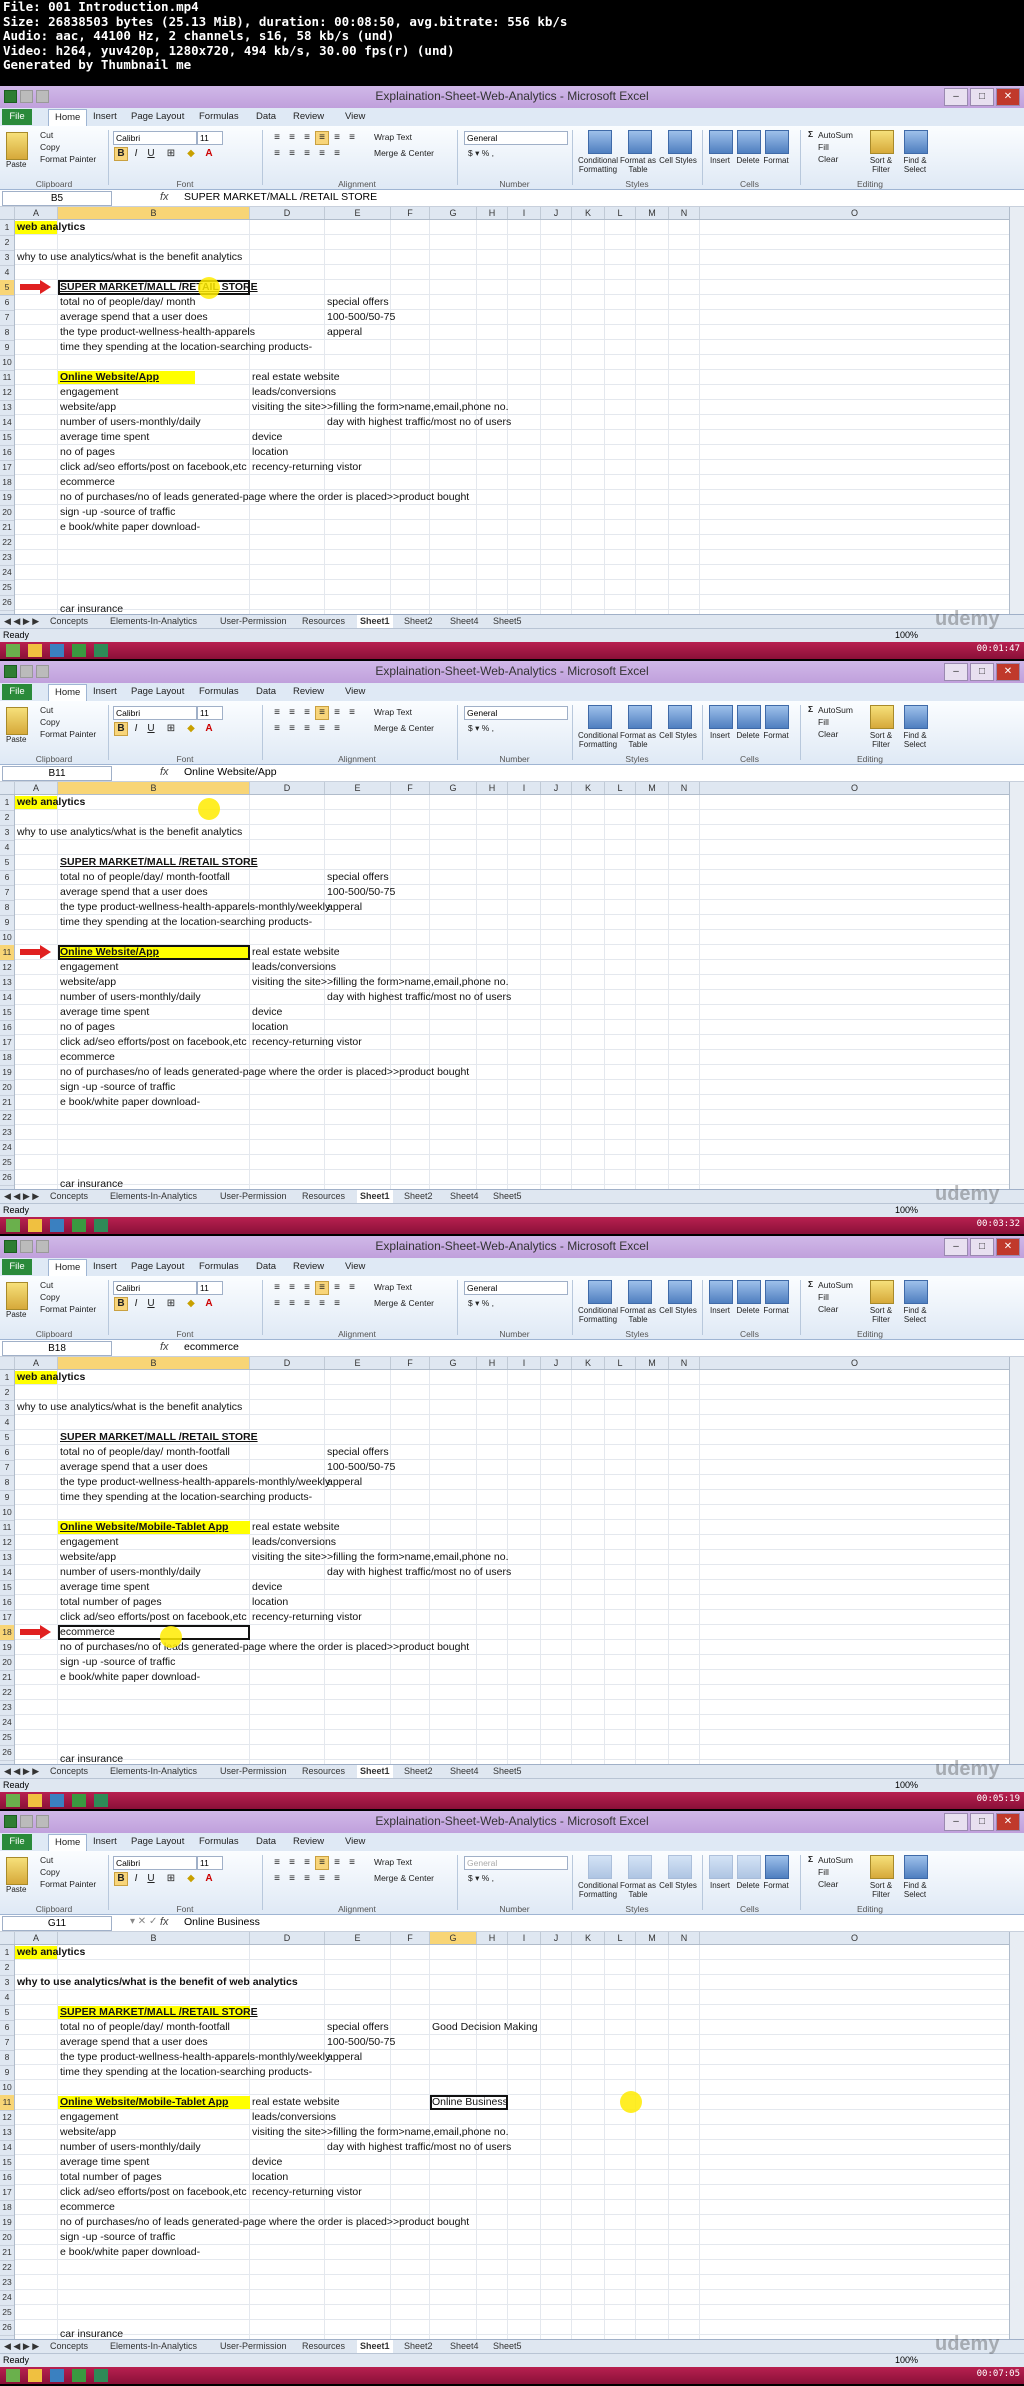 Image resolution: width=1024 pixels, height=2386 pixels. I want to click on bold-icon: B, so click(121, 1304).